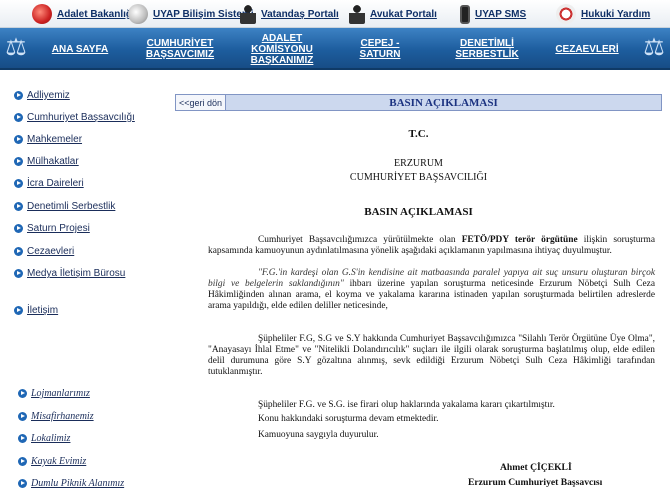 The width and height of the screenshot is (670, 500). What do you see at coordinates (44, 251) in the screenshot?
I see `sidebar-item-cezaevleri: Cezaevleri` at bounding box center [44, 251].